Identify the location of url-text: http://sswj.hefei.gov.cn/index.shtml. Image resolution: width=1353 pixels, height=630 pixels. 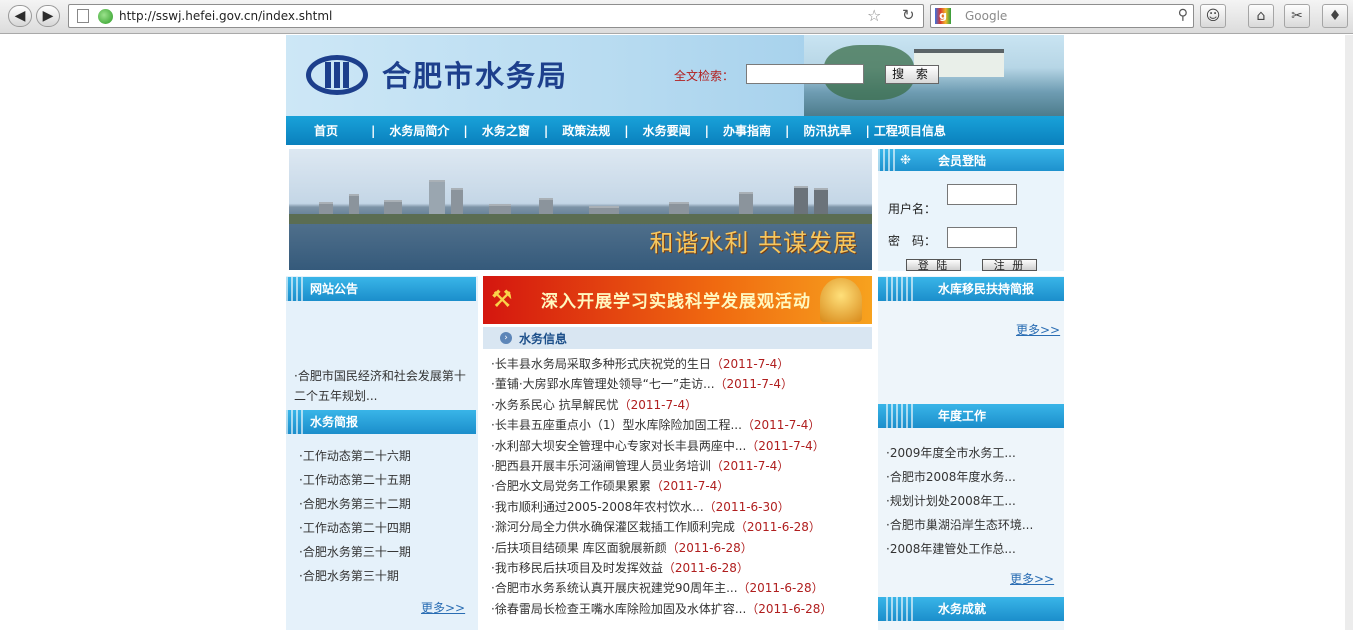
(225, 16).